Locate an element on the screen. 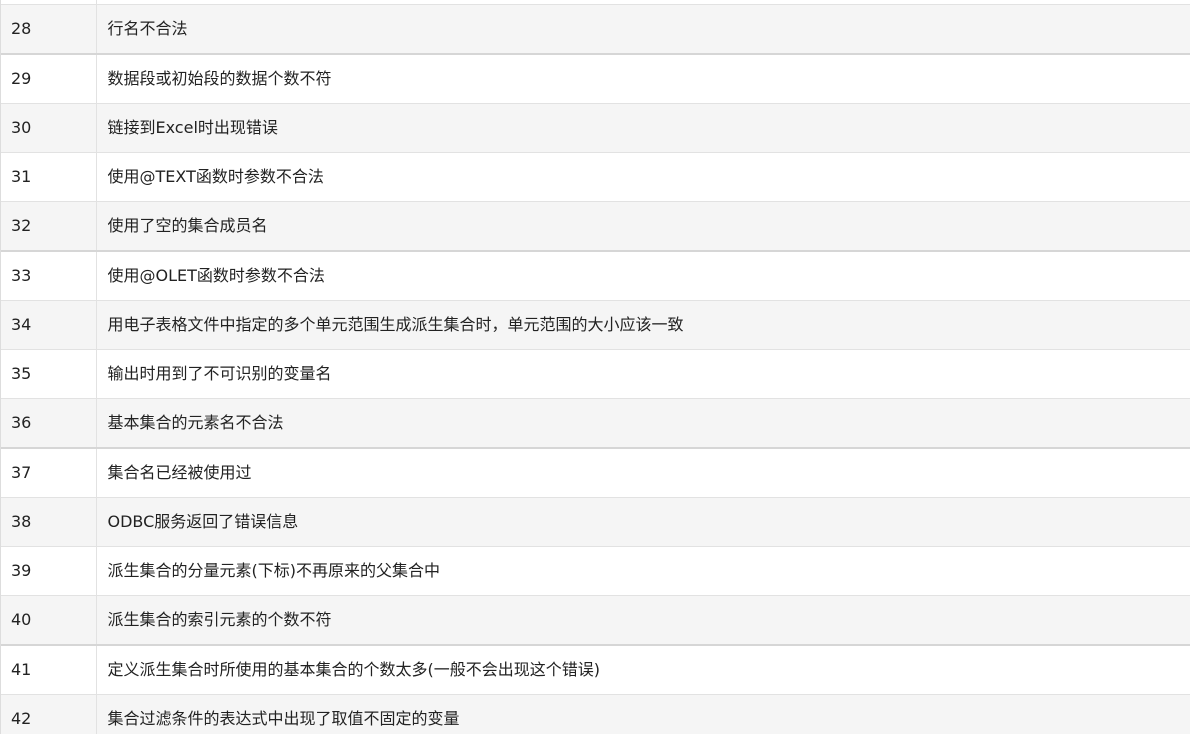 This screenshot has width=1190, height=734. table-row: 28 行名不合法 is located at coordinates (595, 29).